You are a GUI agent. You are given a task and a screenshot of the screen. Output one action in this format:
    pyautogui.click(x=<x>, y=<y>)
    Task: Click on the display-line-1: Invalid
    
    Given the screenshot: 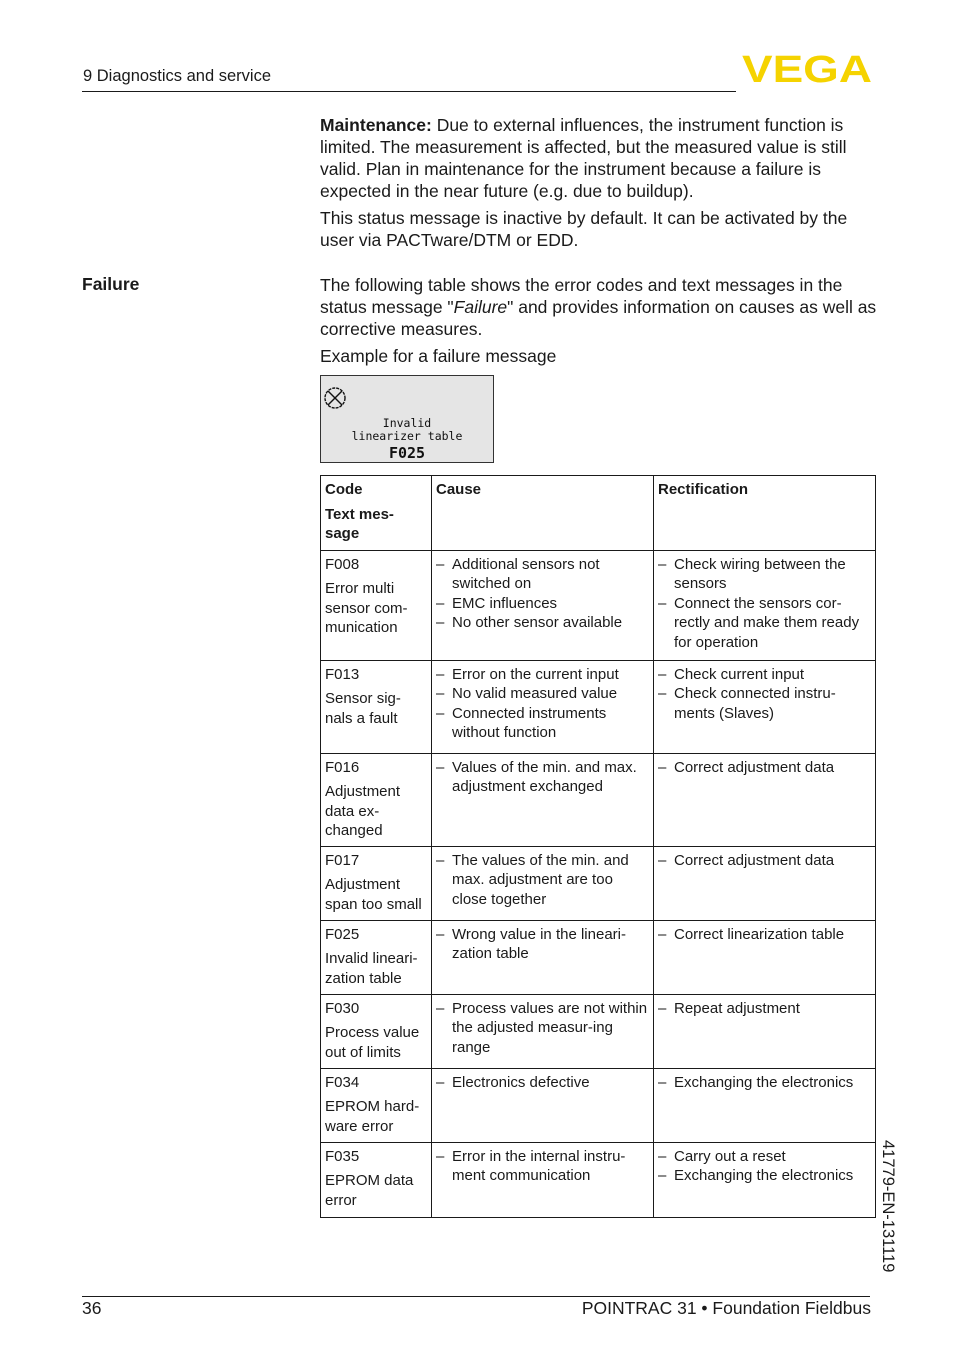 What is the action you would take?
    pyautogui.click(x=407, y=423)
    